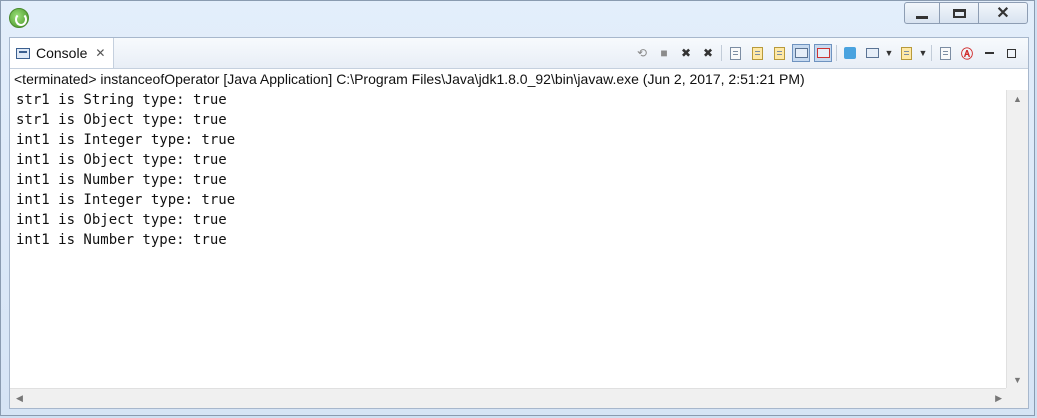  I want to click on console-icon, so click(23, 53).